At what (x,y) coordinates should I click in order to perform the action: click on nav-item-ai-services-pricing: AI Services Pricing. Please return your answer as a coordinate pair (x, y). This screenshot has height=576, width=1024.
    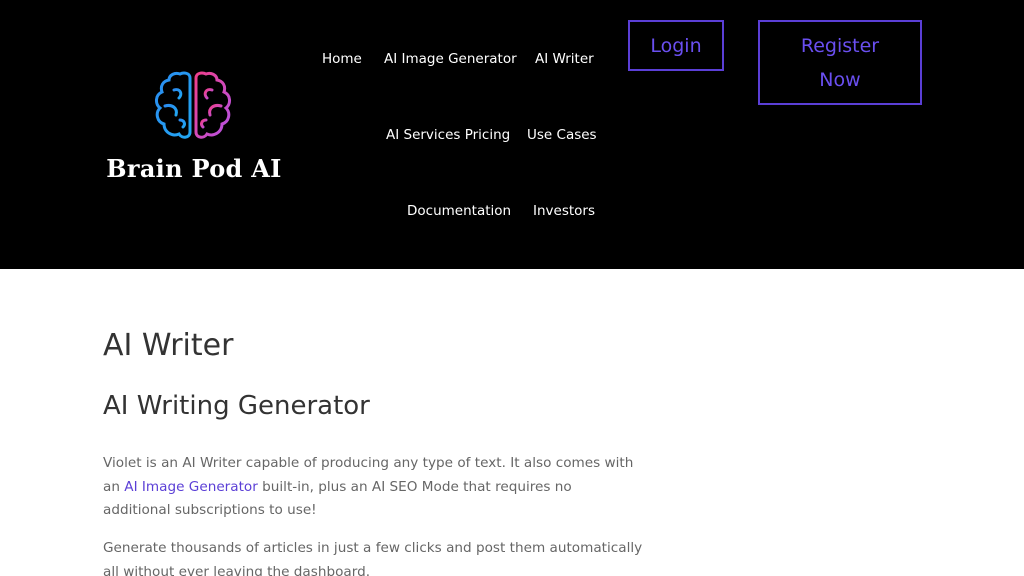
    Looking at the image, I should click on (448, 135).